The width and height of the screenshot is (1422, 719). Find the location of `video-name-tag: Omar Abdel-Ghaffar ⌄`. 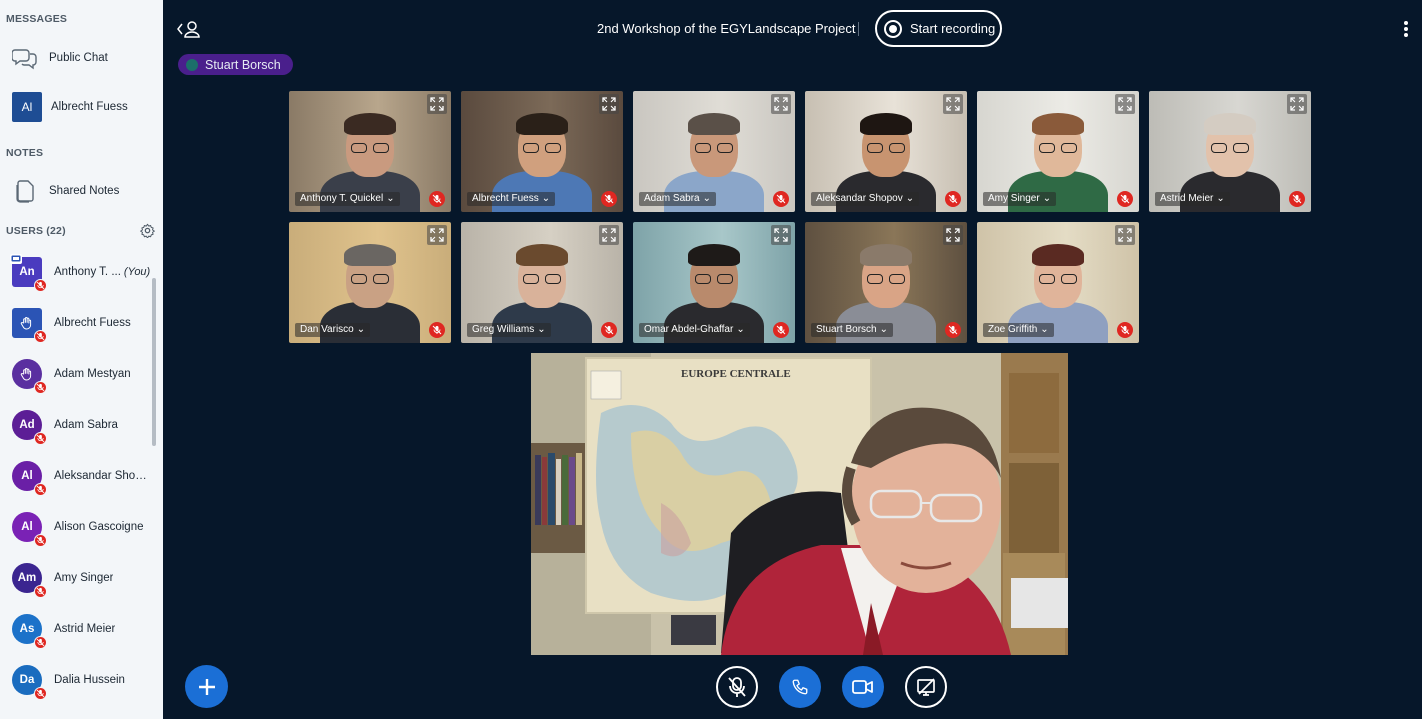

video-name-tag: Omar Abdel-Ghaffar ⌄ is located at coordinates (694, 330).